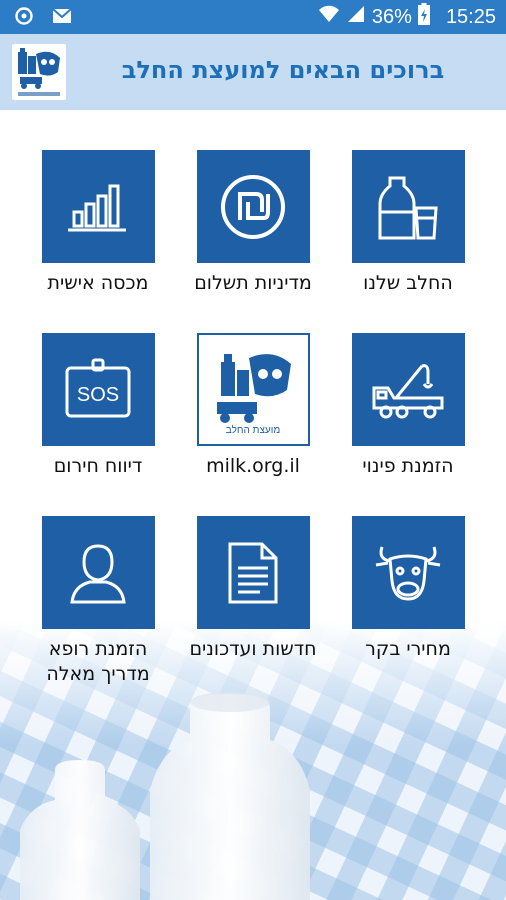 The height and width of the screenshot is (900, 506). What do you see at coordinates (253, 206) in the screenshot?
I see `shekel-icon` at bounding box center [253, 206].